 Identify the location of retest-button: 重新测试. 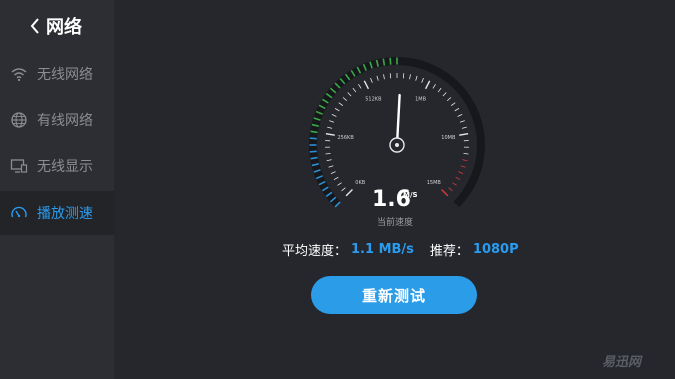
(394, 295).